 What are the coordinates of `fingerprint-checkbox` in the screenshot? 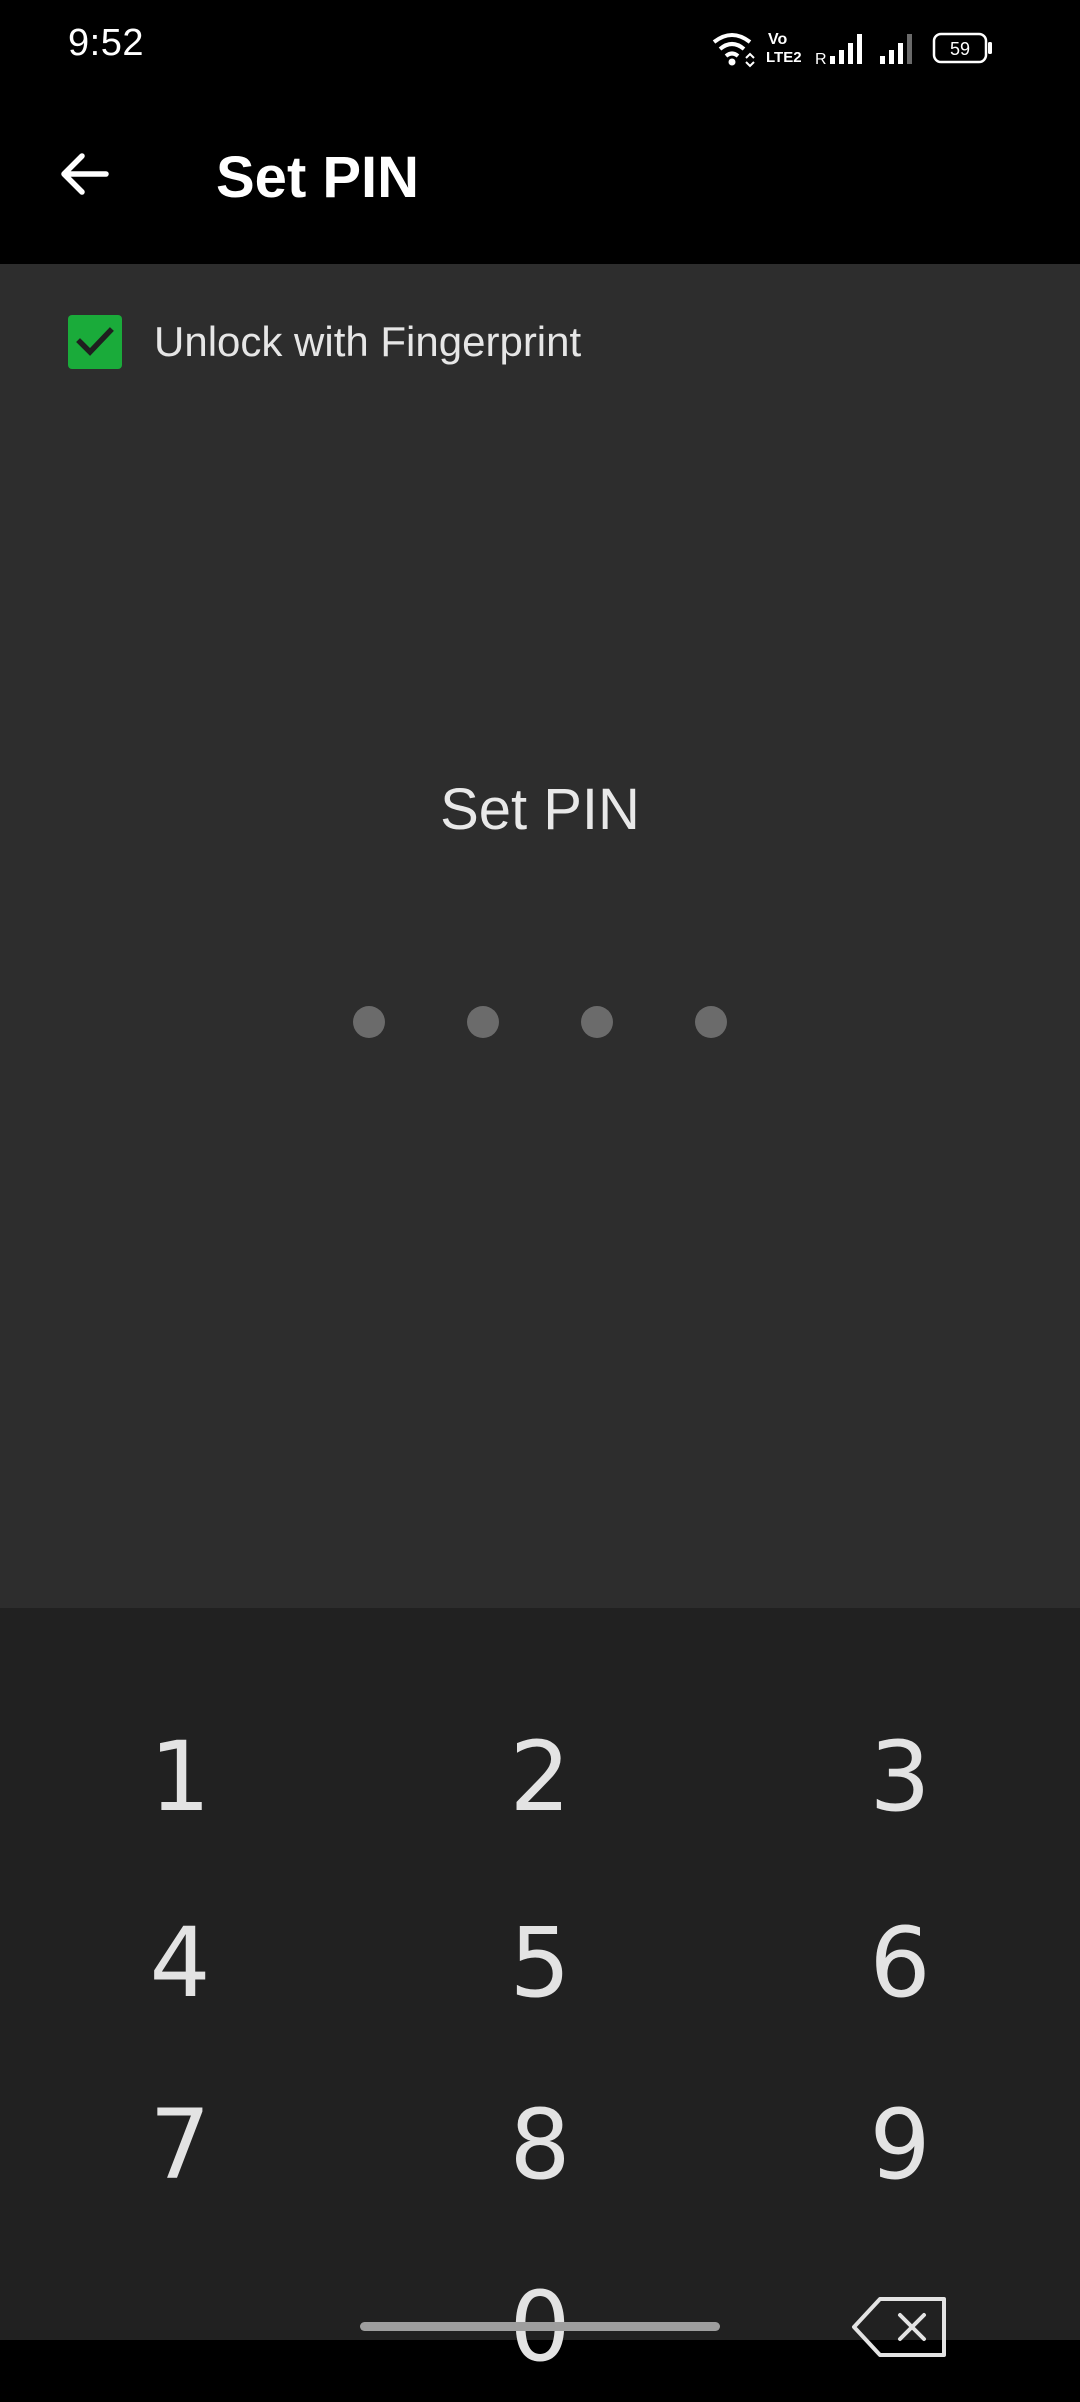 It's located at (95, 342).